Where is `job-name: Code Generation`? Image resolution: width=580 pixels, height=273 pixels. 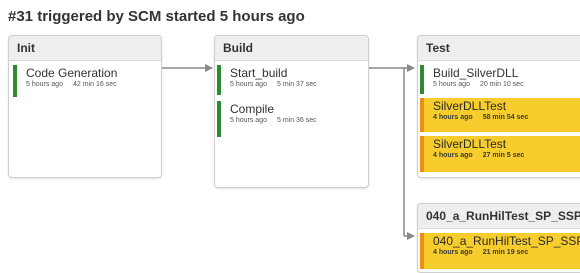 job-name: Code Generation is located at coordinates (72, 73).